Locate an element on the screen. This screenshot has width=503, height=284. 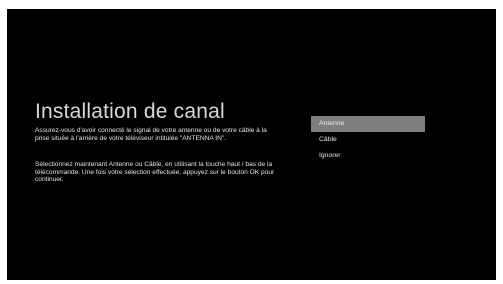
source-menu: Antenne Câble Ignorer is located at coordinates (368, 140).